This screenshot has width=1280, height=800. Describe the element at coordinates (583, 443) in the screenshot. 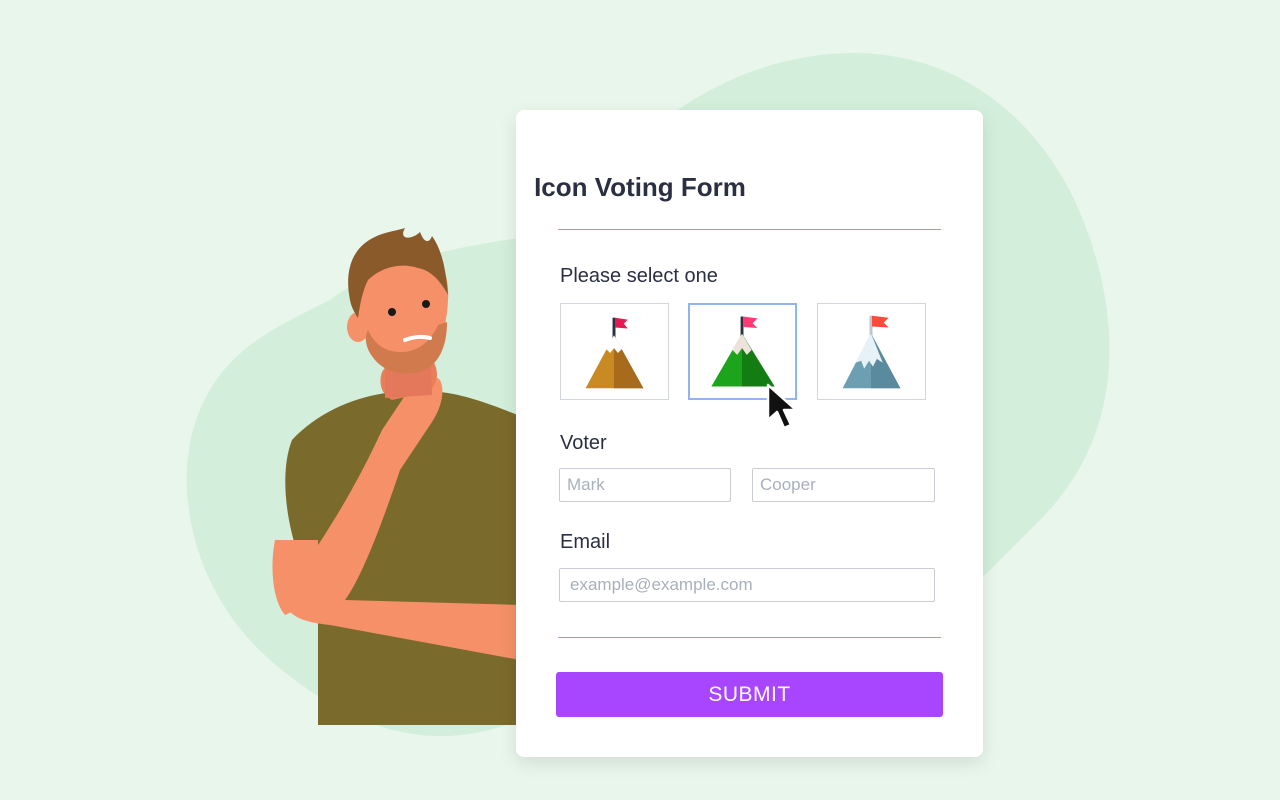

I see `voter-label: Voter` at that location.